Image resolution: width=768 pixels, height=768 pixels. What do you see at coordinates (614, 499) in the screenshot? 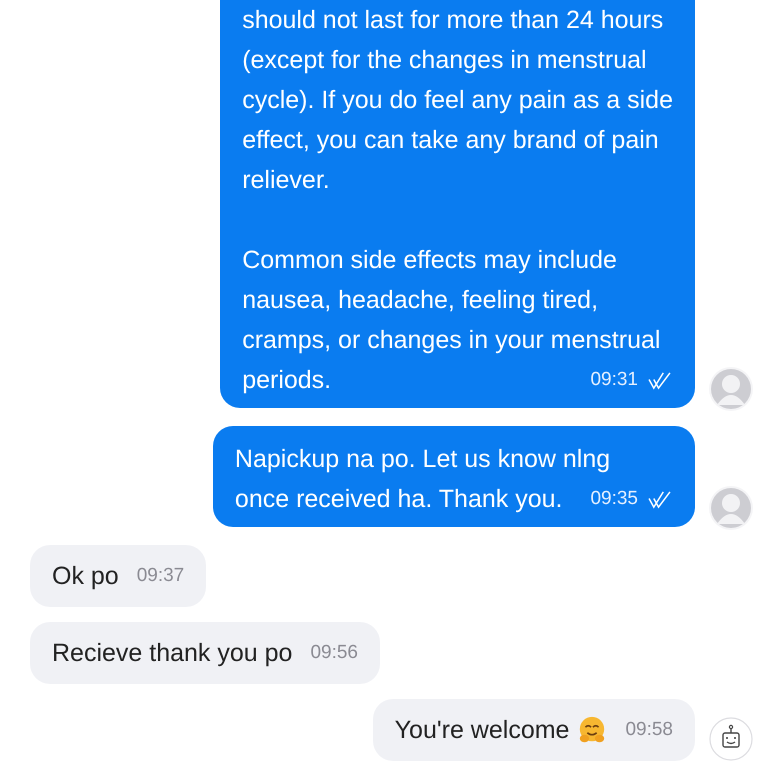
I see `message-time: 09:35` at bounding box center [614, 499].